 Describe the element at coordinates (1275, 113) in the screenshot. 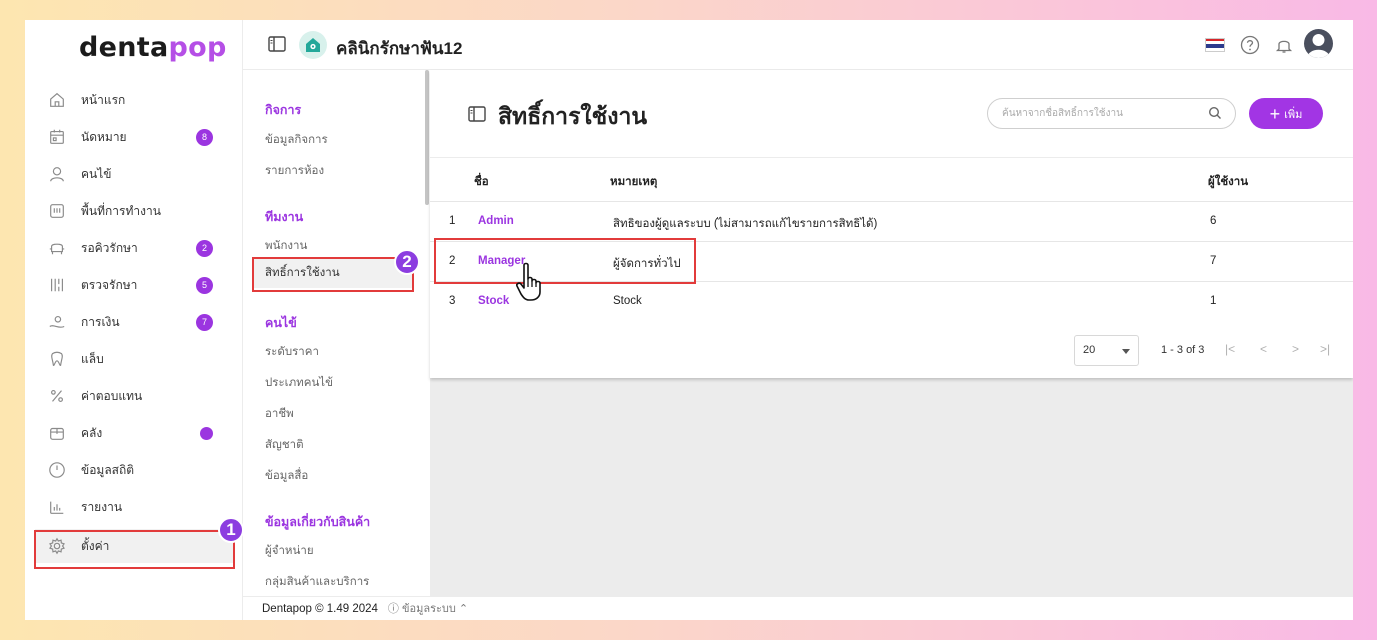

I see `plus-icon: +` at that location.